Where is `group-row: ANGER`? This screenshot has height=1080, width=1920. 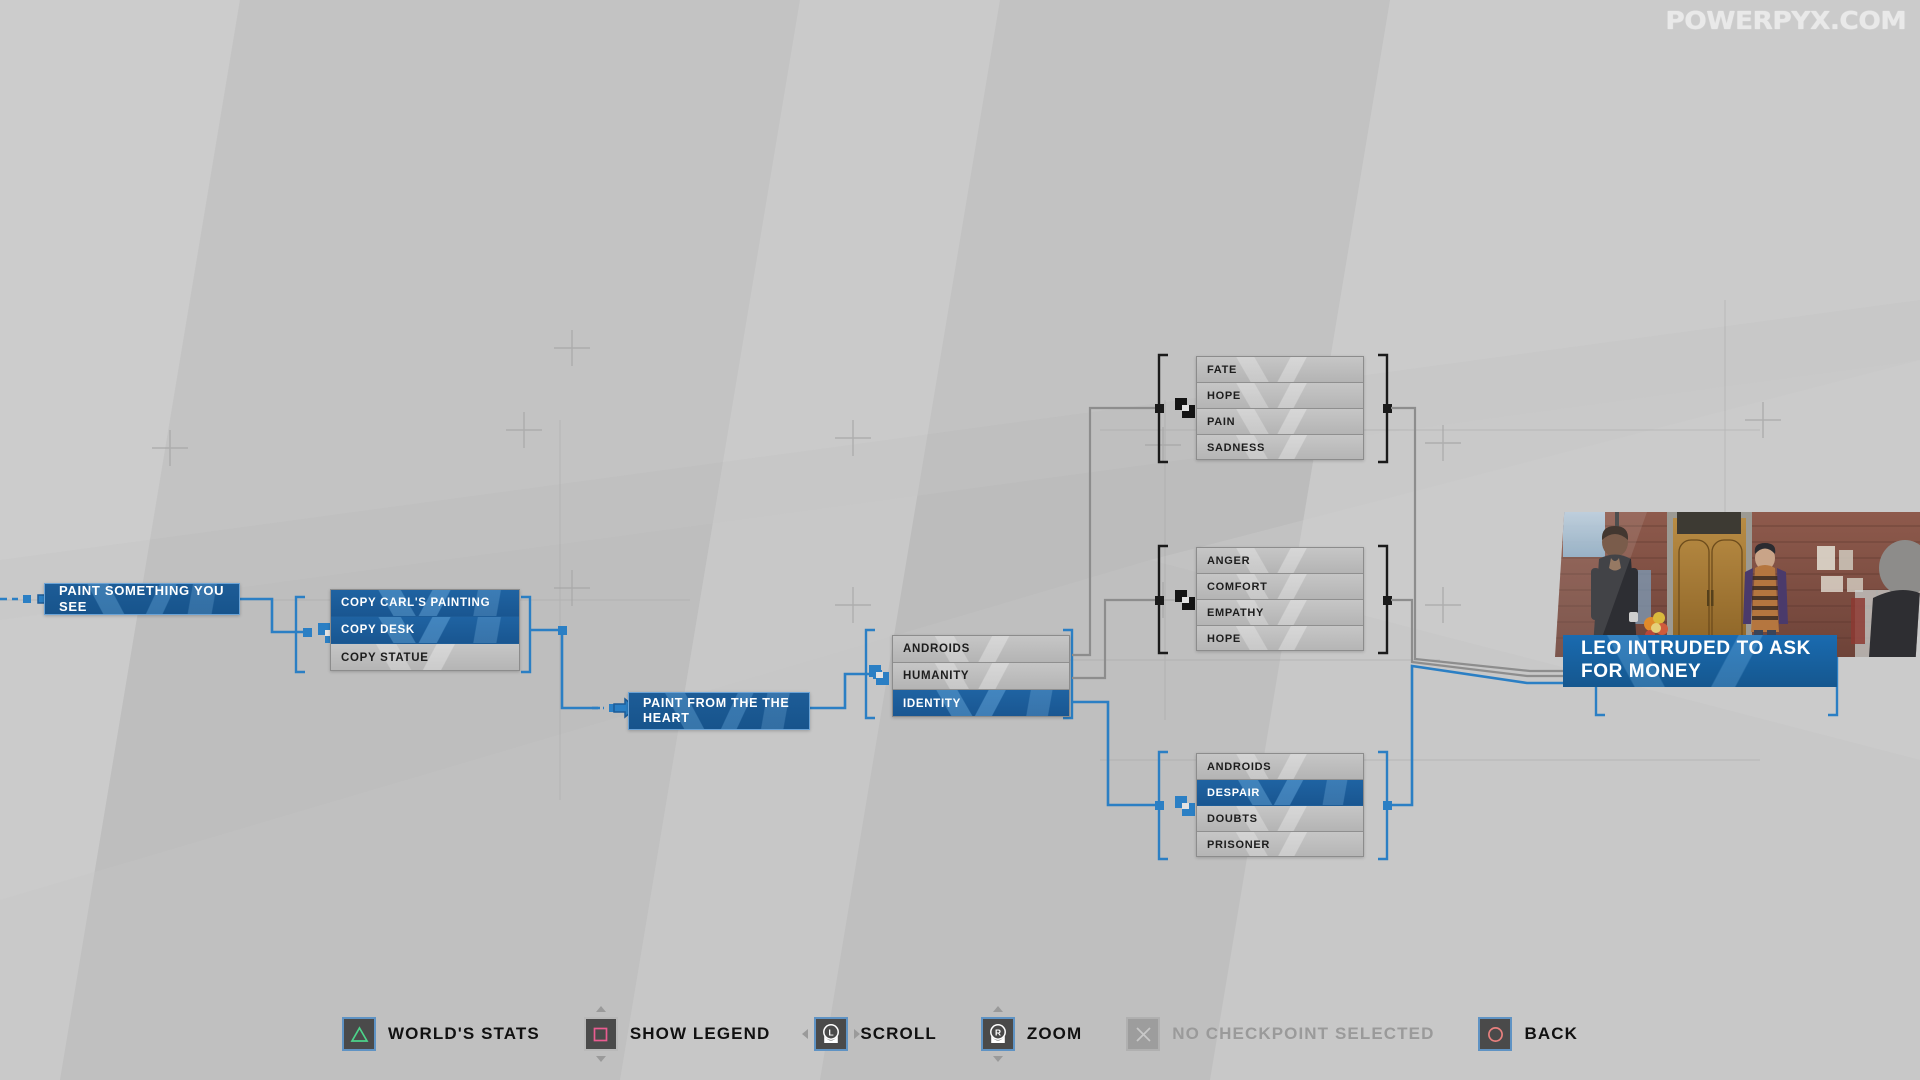
group-row: ANGER is located at coordinates (1280, 561).